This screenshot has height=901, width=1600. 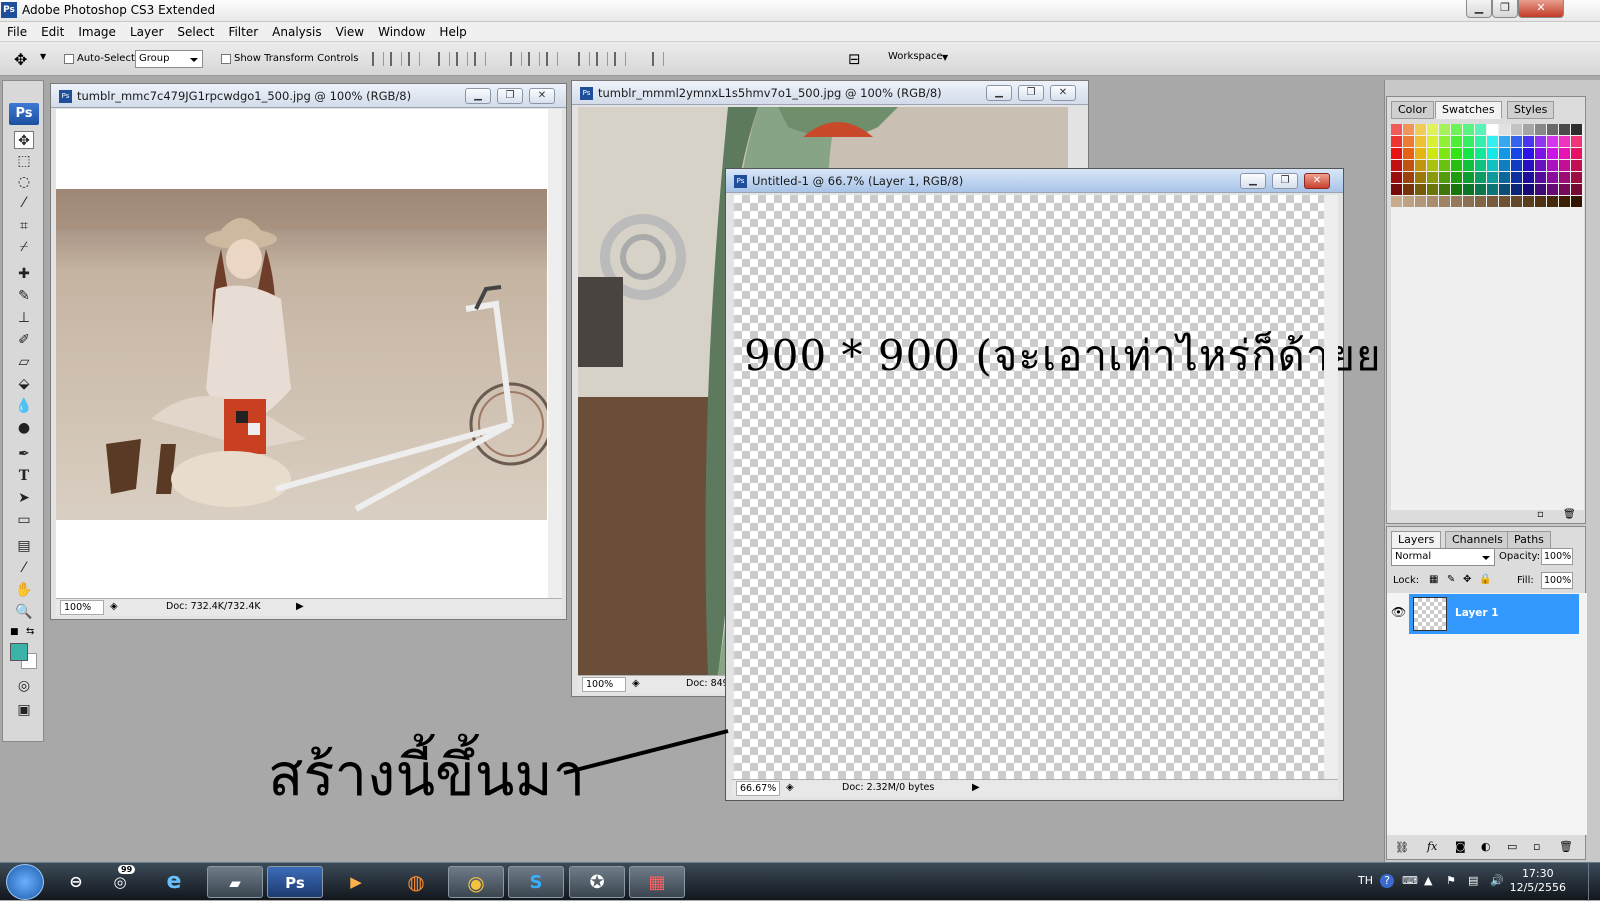 I want to click on clone-stamp-tool-icon: ⊥, so click(x=24, y=318).